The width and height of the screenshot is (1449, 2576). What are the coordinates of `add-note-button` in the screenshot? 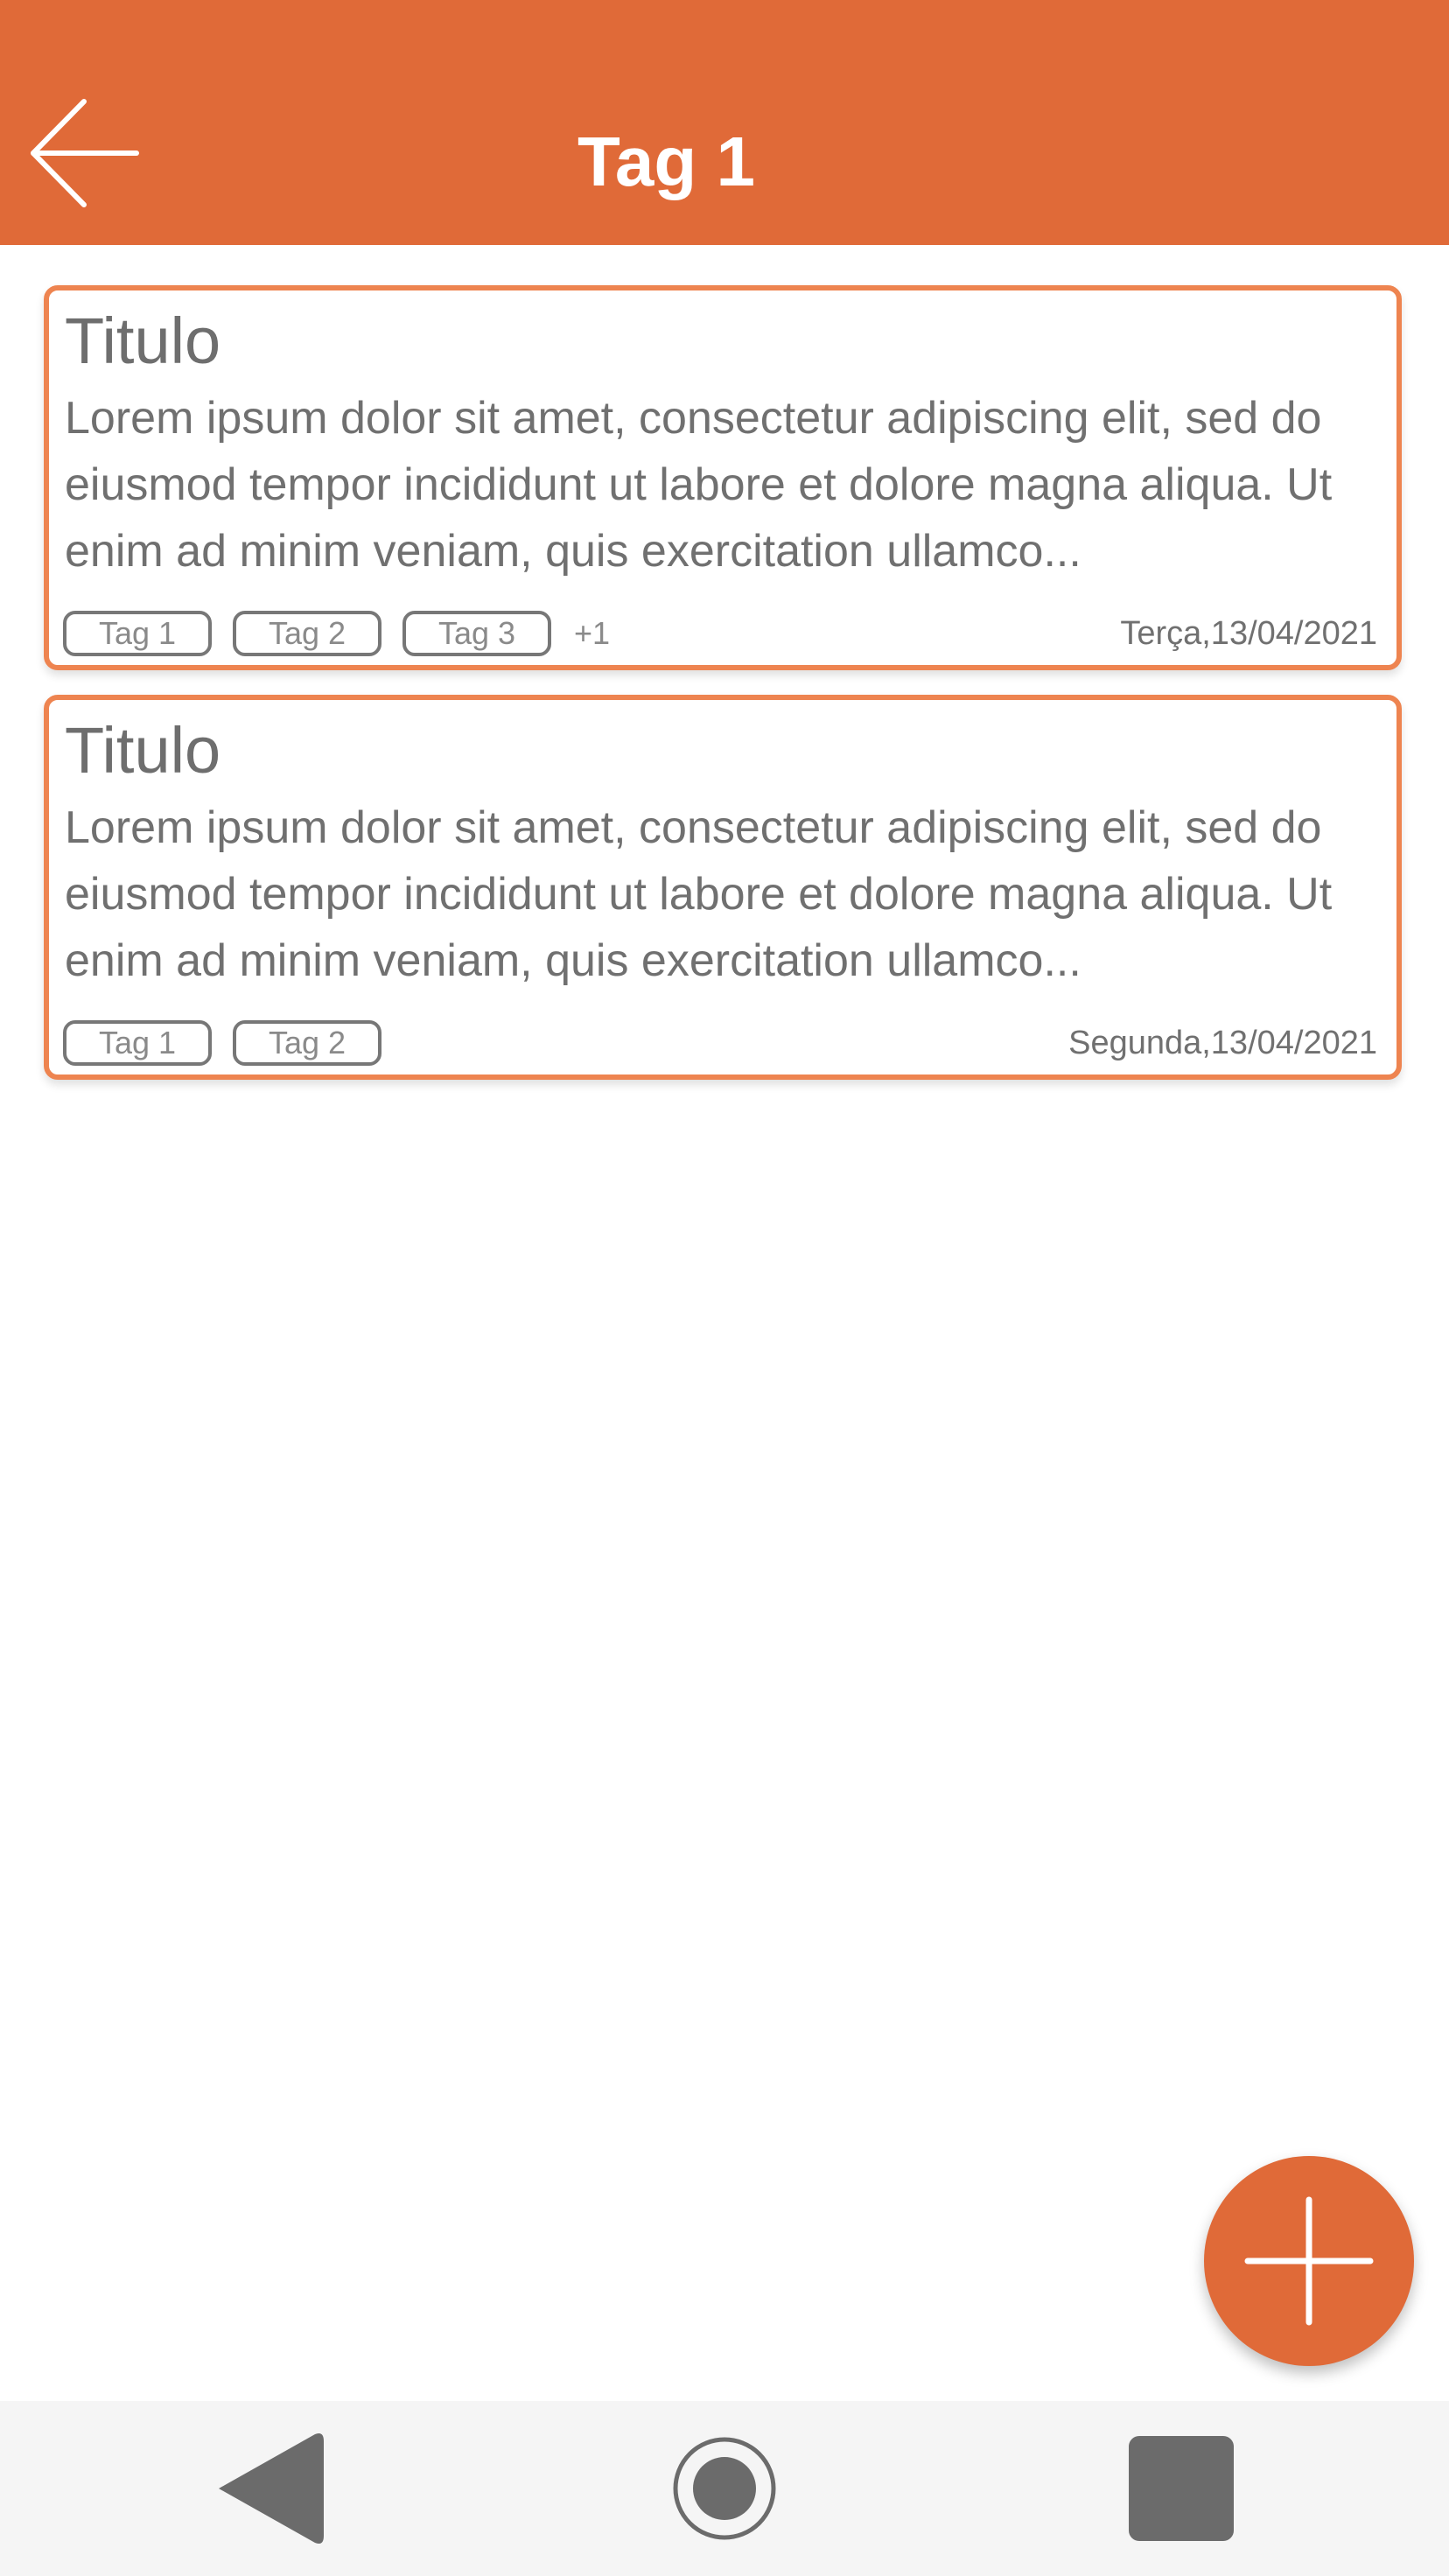 It's located at (1309, 2261).